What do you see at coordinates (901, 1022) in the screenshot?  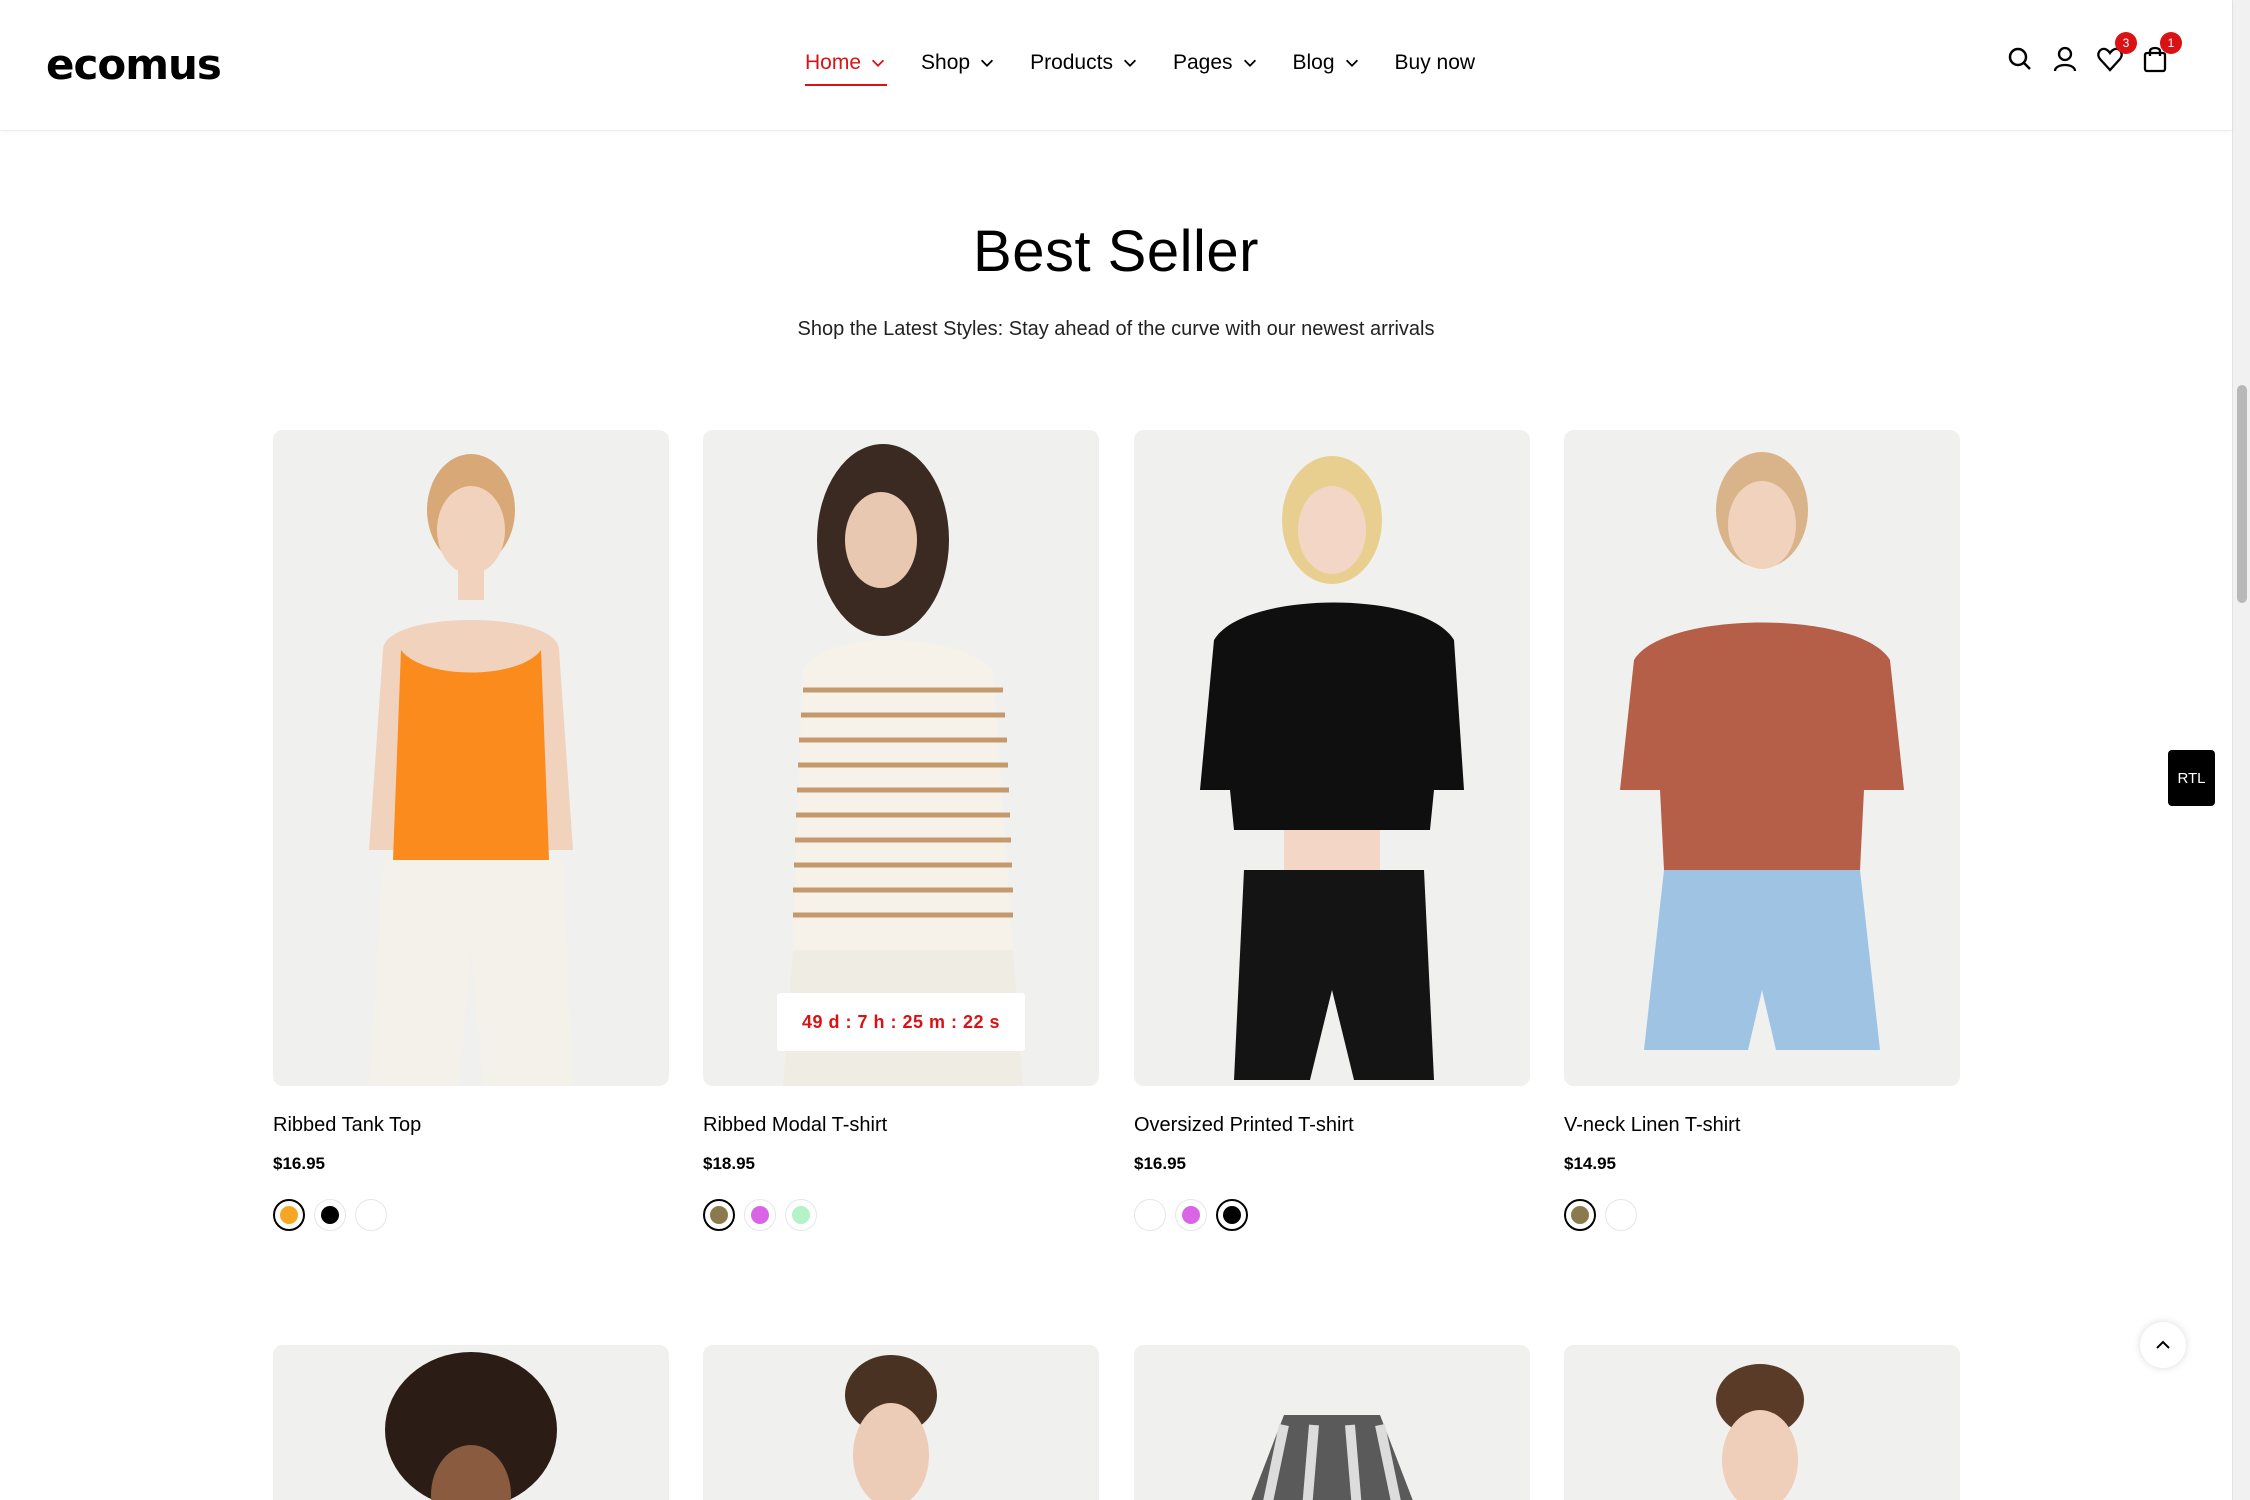 I see `sale-countdown: 49 d : 7 h : 25 m : 22 s` at bounding box center [901, 1022].